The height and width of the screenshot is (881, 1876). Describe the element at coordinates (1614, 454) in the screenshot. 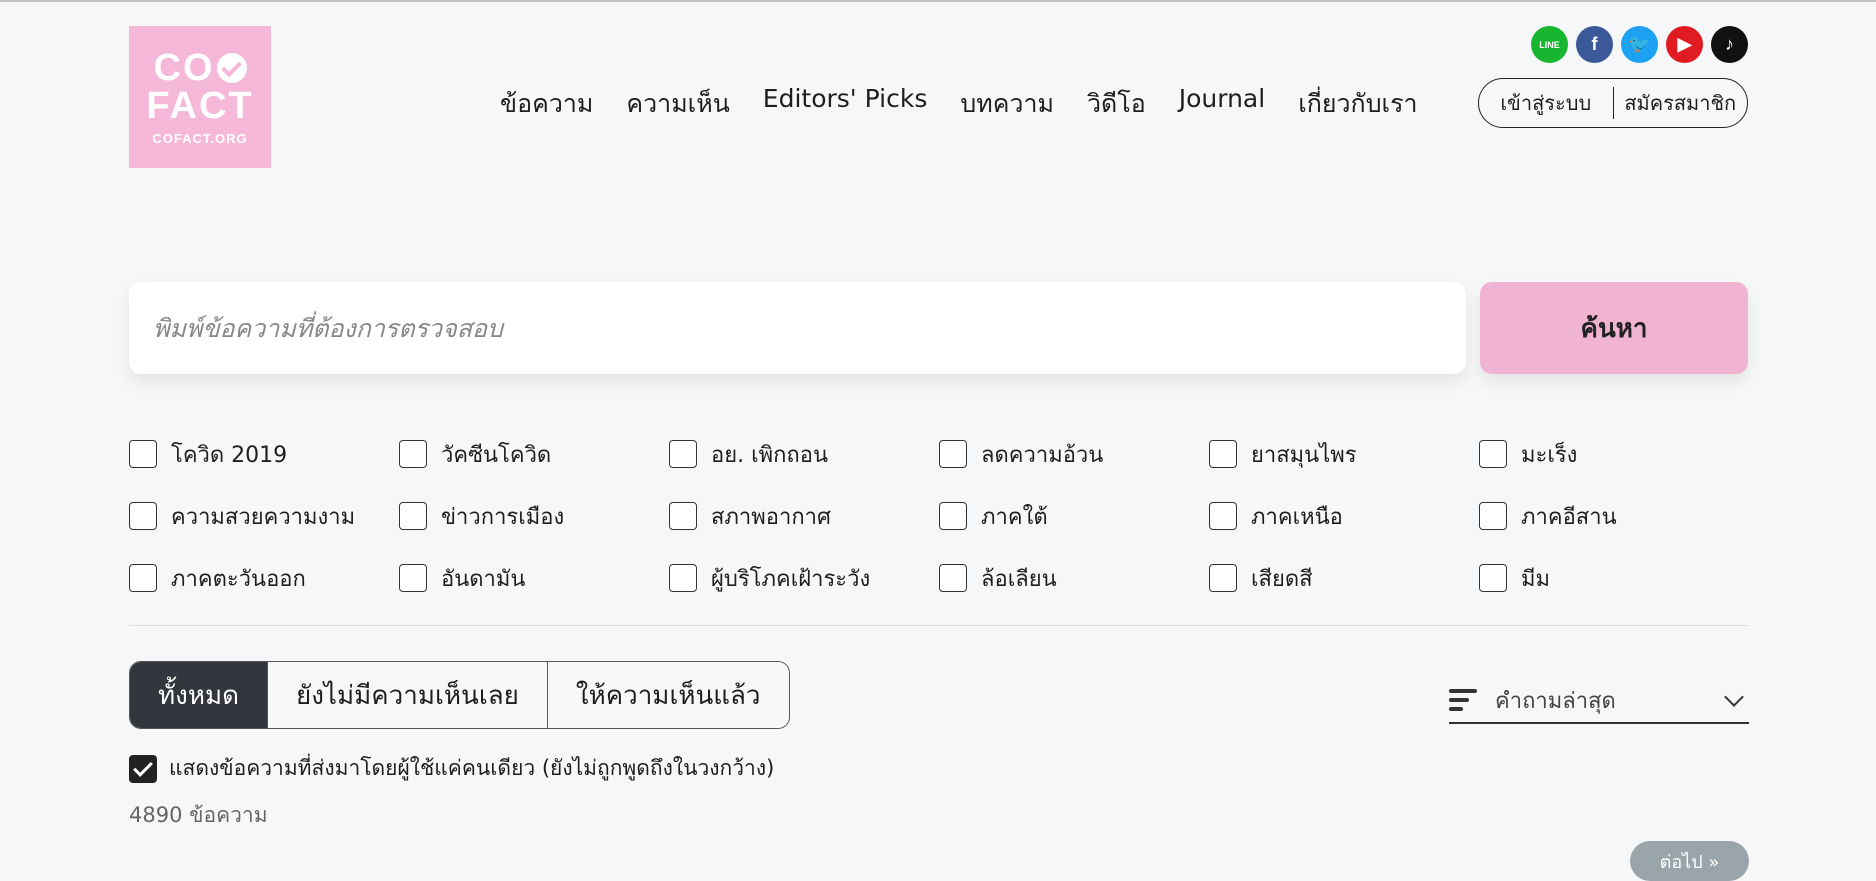

I see `tag-checkbox: มะเร็ง` at that location.